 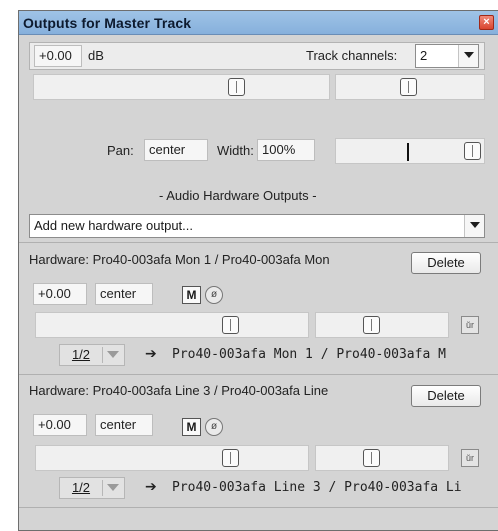 What do you see at coordinates (235, 150) in the screenshot?
I see `width-label: Width:` at bounding box center [235, 150].